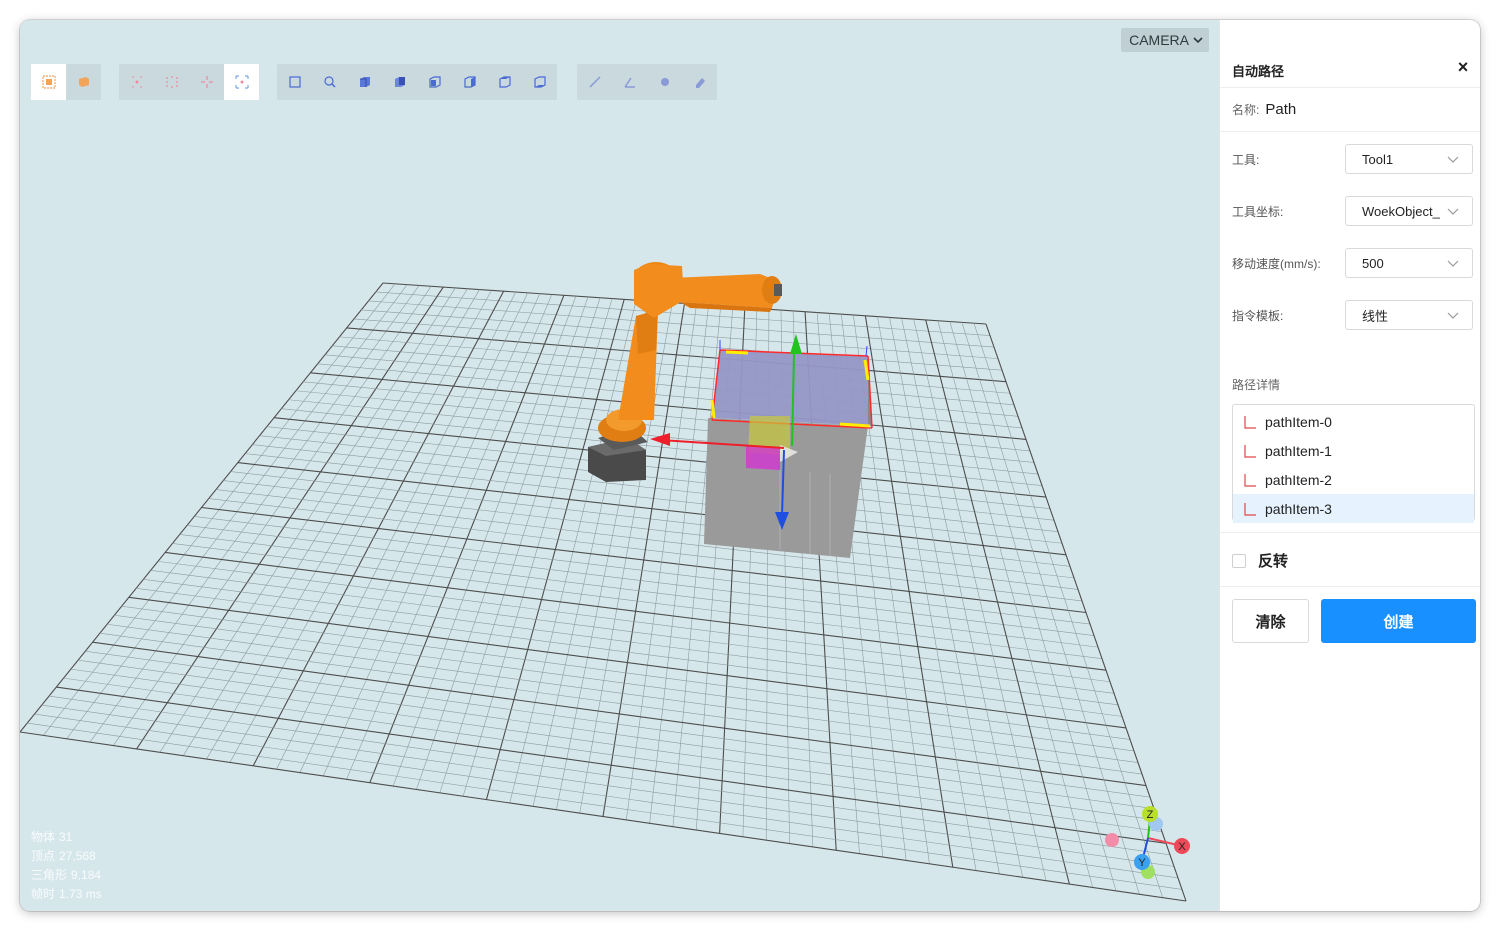 Image resolution: width=1500 pixels, height=931 pixels. What do you see at coordinates (68, 866) in the screenshot?
I see `render-stats: 物体 31 顶点 27,568 三角形 9,184 帧时 1.73 ms` at bounding box center [68, 866].